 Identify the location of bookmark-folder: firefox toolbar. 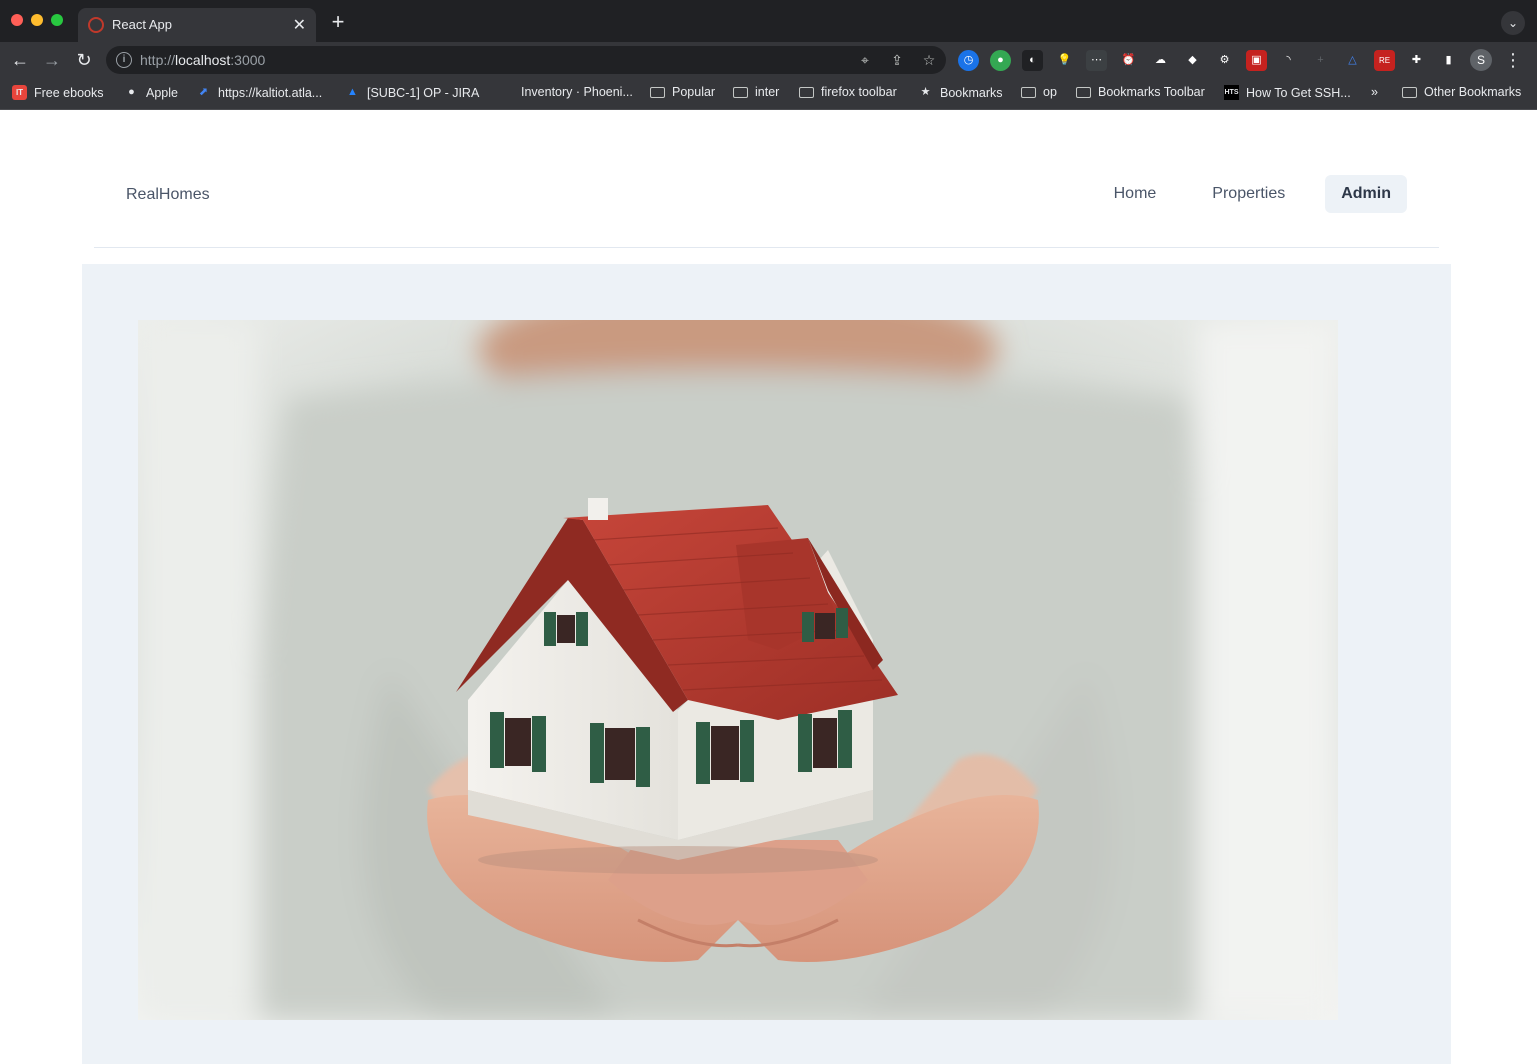
(848, 92).